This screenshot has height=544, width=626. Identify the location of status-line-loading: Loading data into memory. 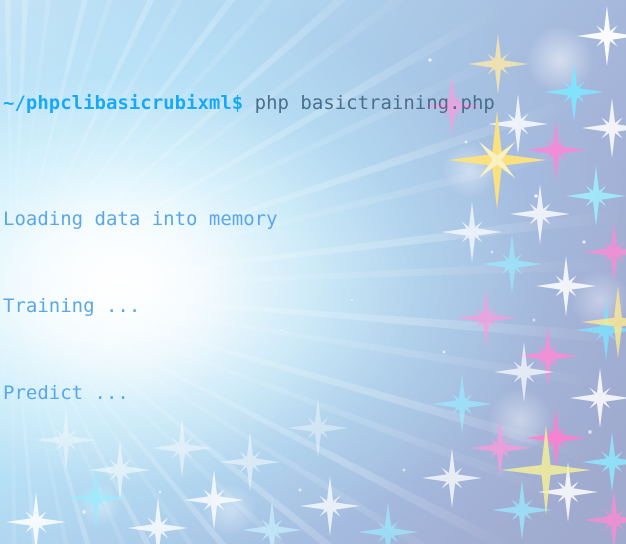
(314, 219).